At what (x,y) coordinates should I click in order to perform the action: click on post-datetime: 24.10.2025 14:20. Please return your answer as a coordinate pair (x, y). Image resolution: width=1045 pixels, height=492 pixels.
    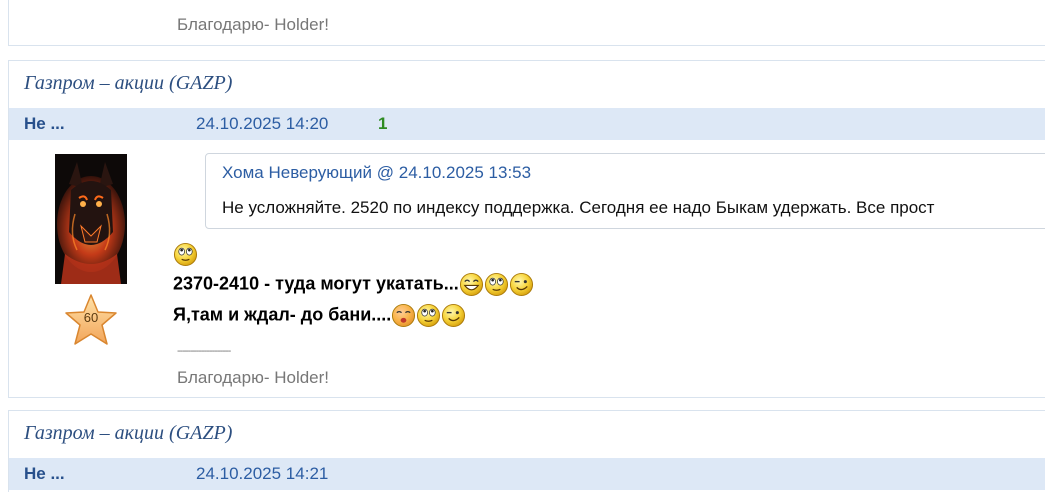
    Looking at the image, I should click on (262, 124).